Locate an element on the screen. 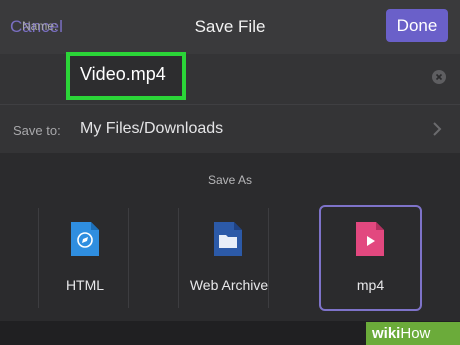 The image size is (460, 345). save-to-label: Save to: is located at coordinates (37, 130).